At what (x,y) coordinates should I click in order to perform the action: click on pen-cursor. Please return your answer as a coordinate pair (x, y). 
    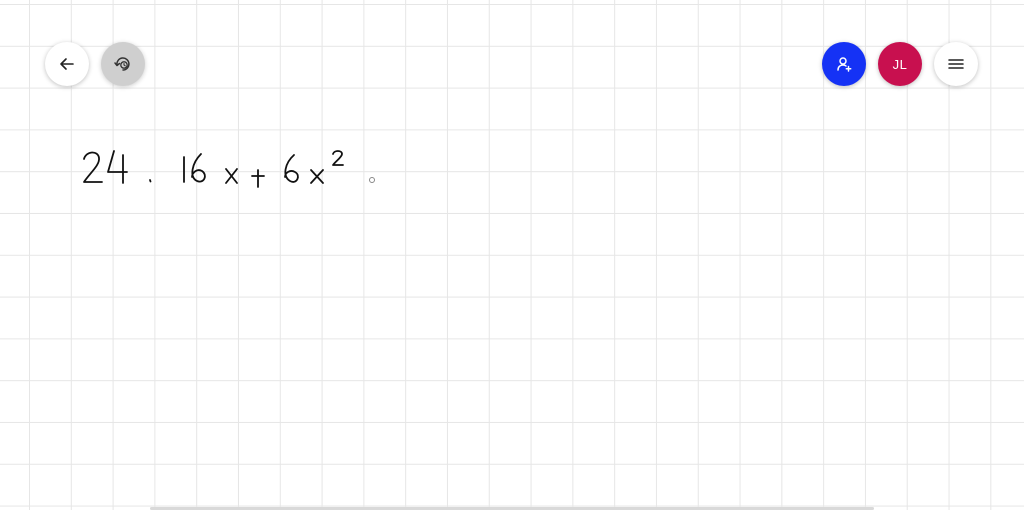
    Looking at the image, I should click on (372, 180).